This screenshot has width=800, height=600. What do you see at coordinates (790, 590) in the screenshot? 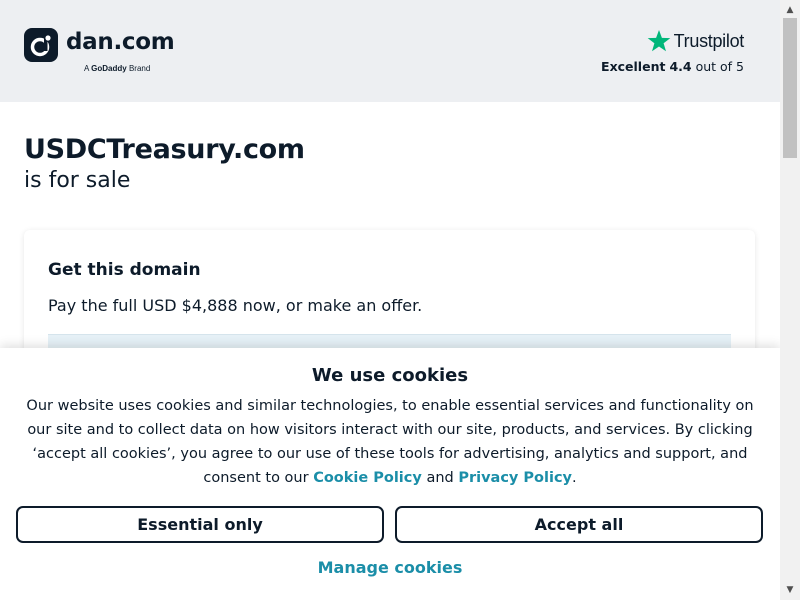
I see `scroll-down-icon: ▼` at bounding box center [790, 590].